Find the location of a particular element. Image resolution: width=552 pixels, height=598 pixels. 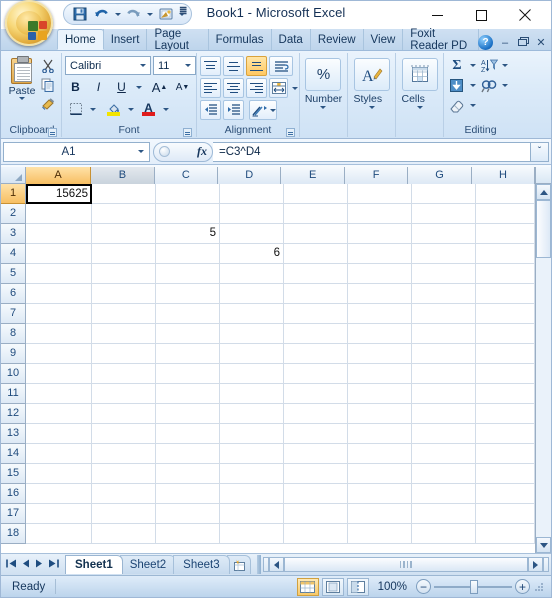

cell-a9 is located at coordinates (59, 354).